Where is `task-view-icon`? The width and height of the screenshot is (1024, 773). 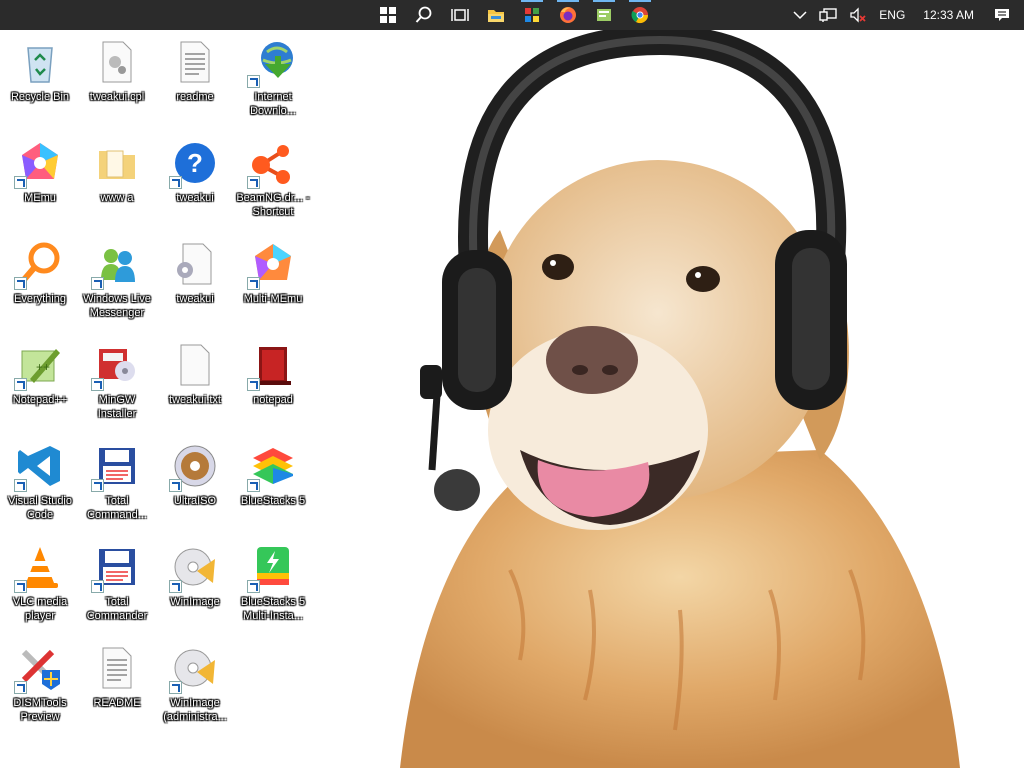 task-view-icon is located at coordinates (460, 15).